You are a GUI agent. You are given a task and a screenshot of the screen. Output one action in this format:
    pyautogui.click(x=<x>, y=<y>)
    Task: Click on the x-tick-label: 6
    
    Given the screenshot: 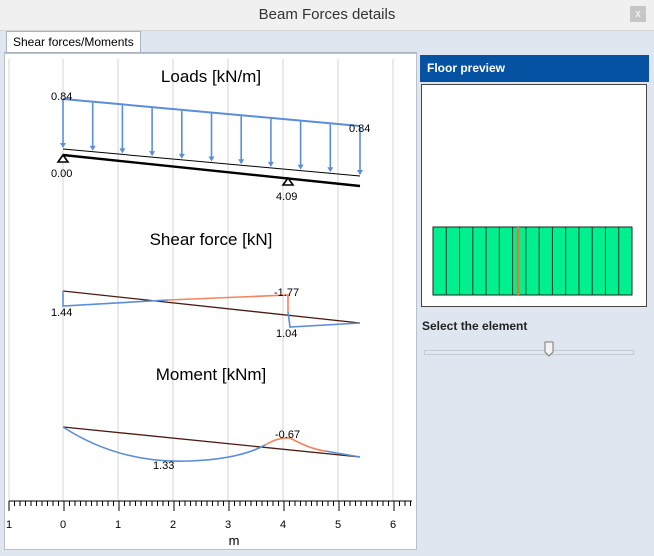 What is the action you would take?
    pyautogui.click(x=393, y=525)
    